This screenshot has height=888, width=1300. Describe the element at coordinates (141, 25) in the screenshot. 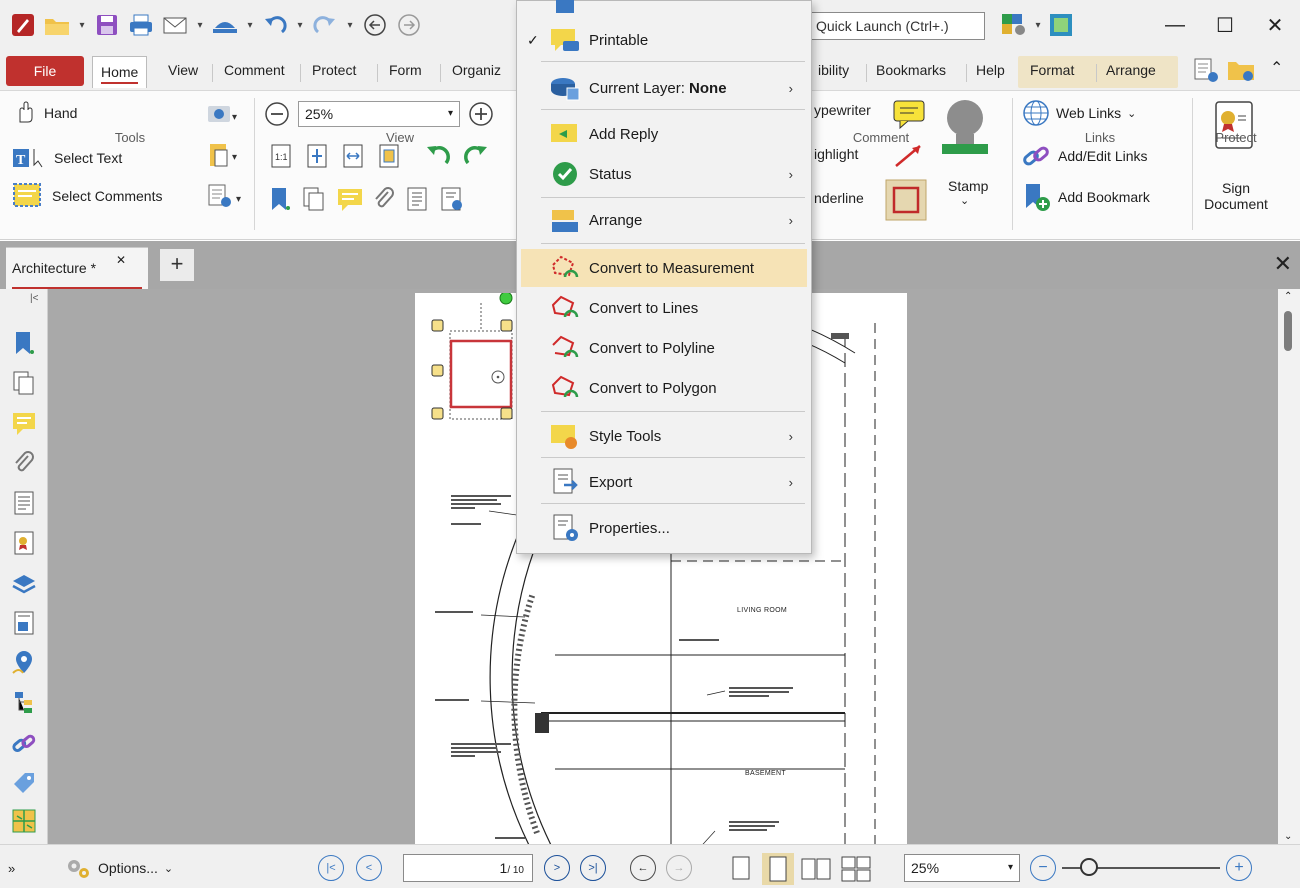

I see `print-icon` at that location.